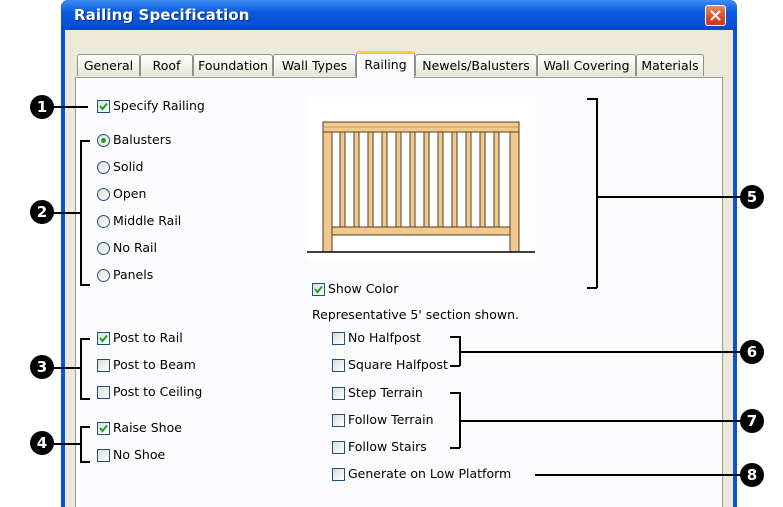 The width and height of the screenshot is (783, 507). What do you see at coordinates (384, 337) in the screenshot?
I see `halfpost-label: No Halfpost` at bounding box center [384, 337].